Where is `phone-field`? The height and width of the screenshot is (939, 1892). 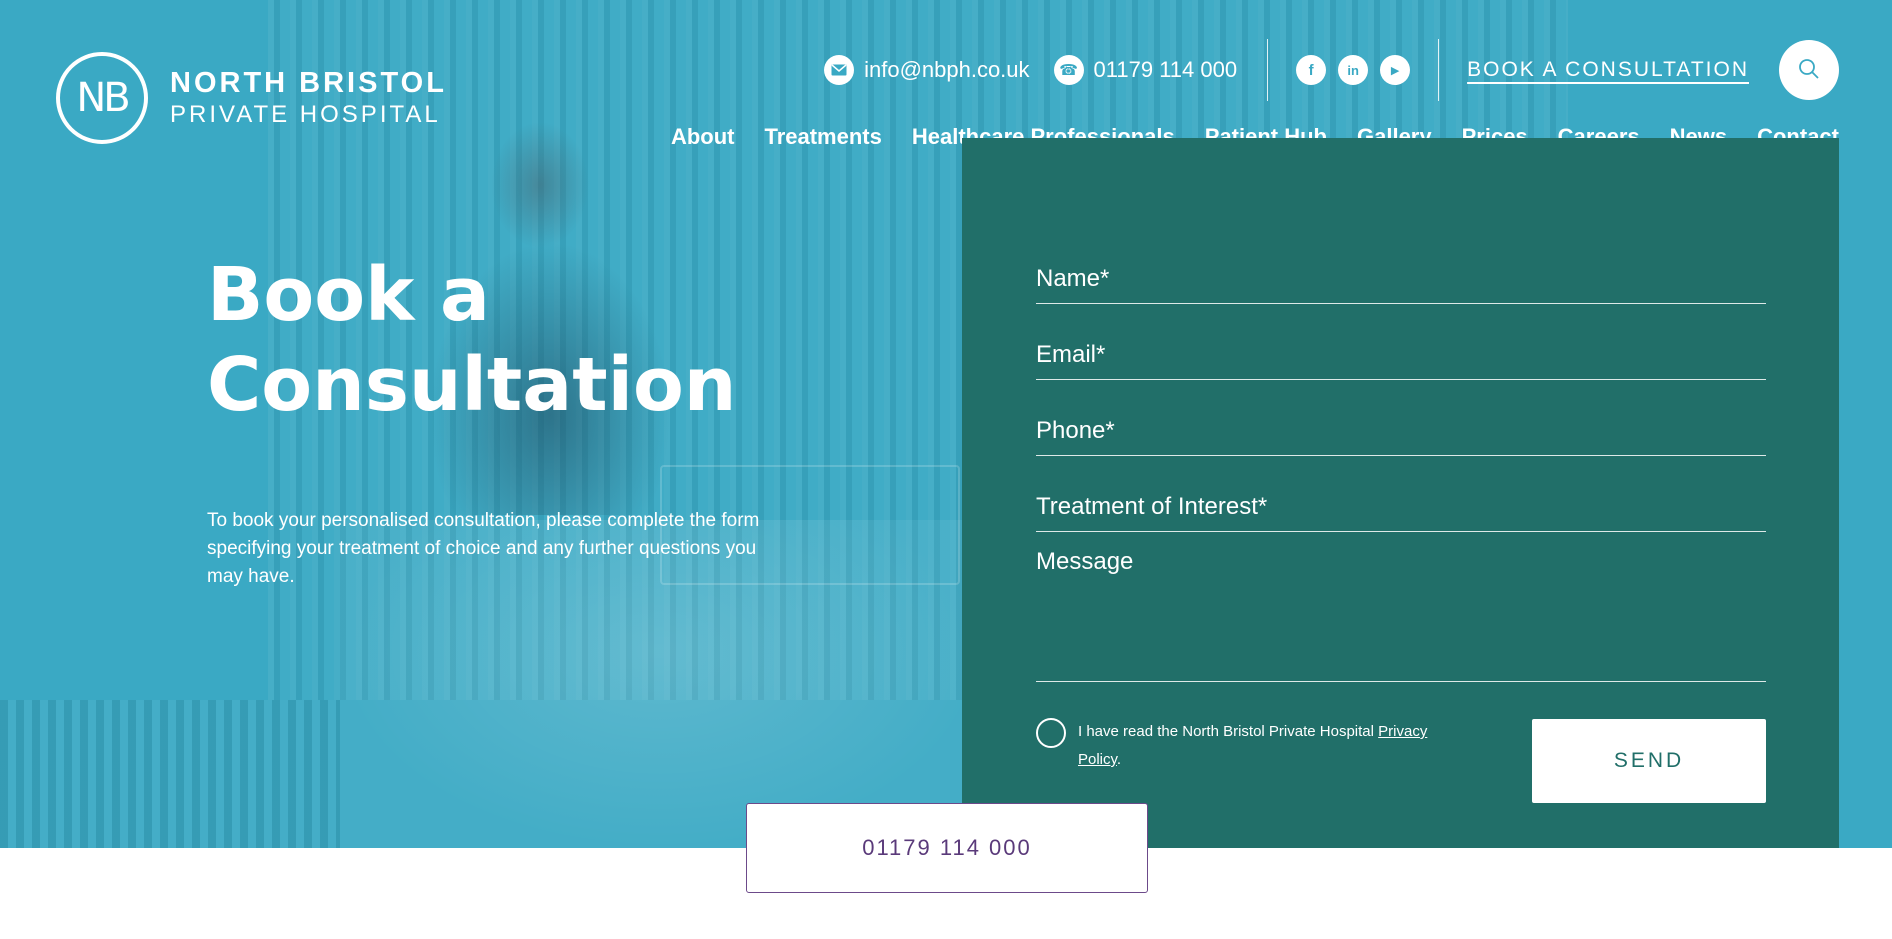 phone-field is located at coordinates (1401, 417).